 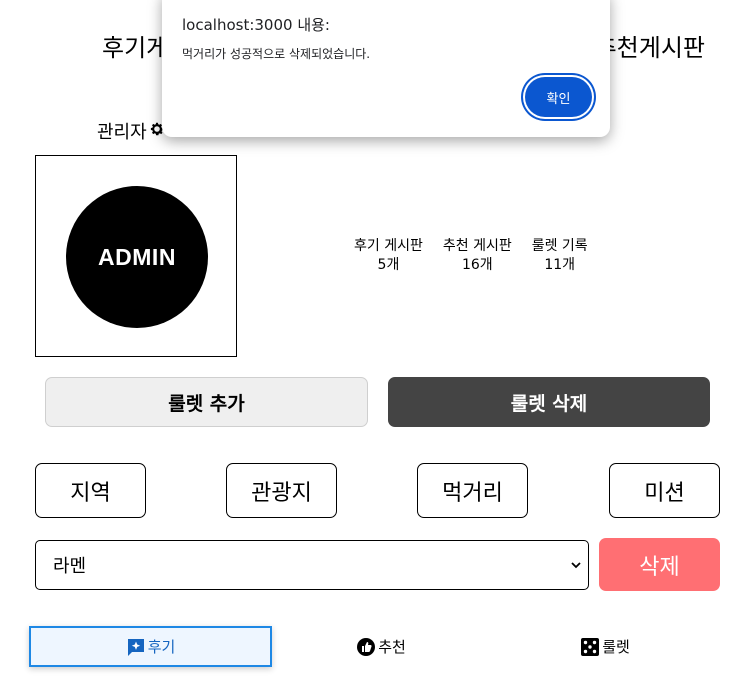 I want to click on tab-label: 추천, so click(x=392, y=647).